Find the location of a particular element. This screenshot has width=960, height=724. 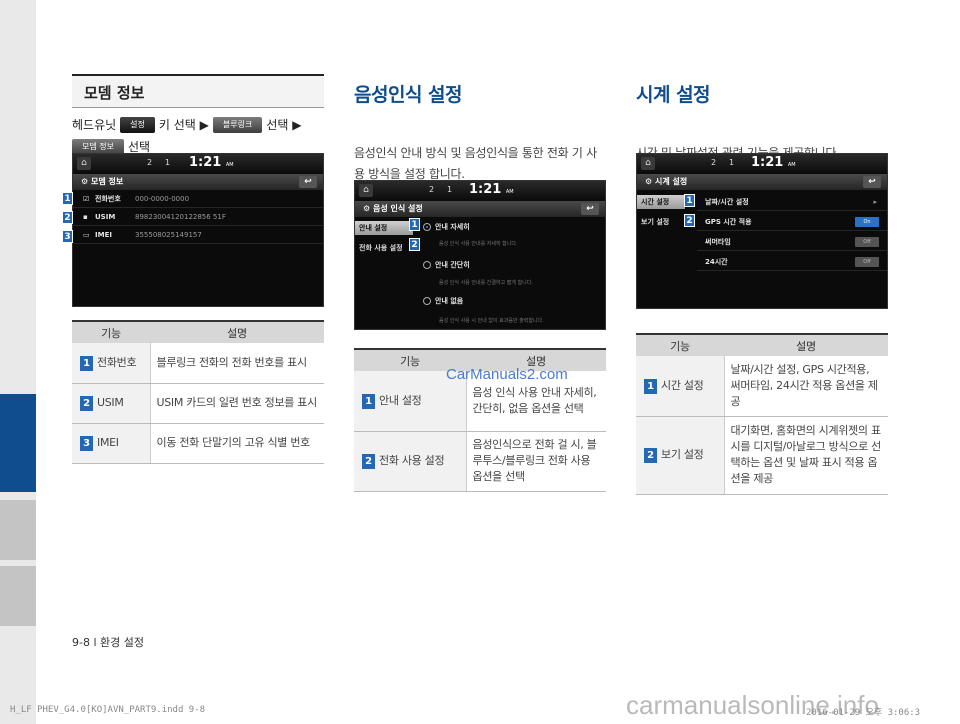

item-label: GPS 시간 적용 is located at coordinates (728, 222).